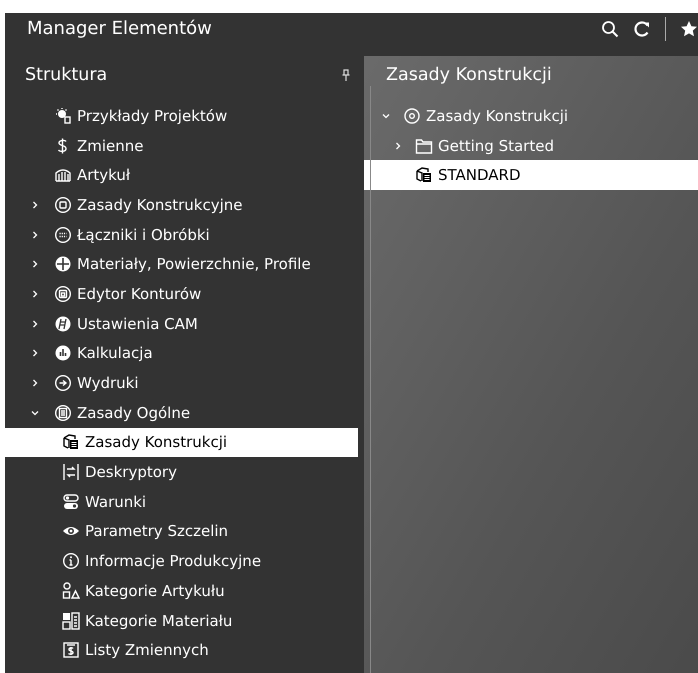  Describe the element at coordinates (531, 145) in the screenshot. I see `tree-item: Getting Started` at that location.